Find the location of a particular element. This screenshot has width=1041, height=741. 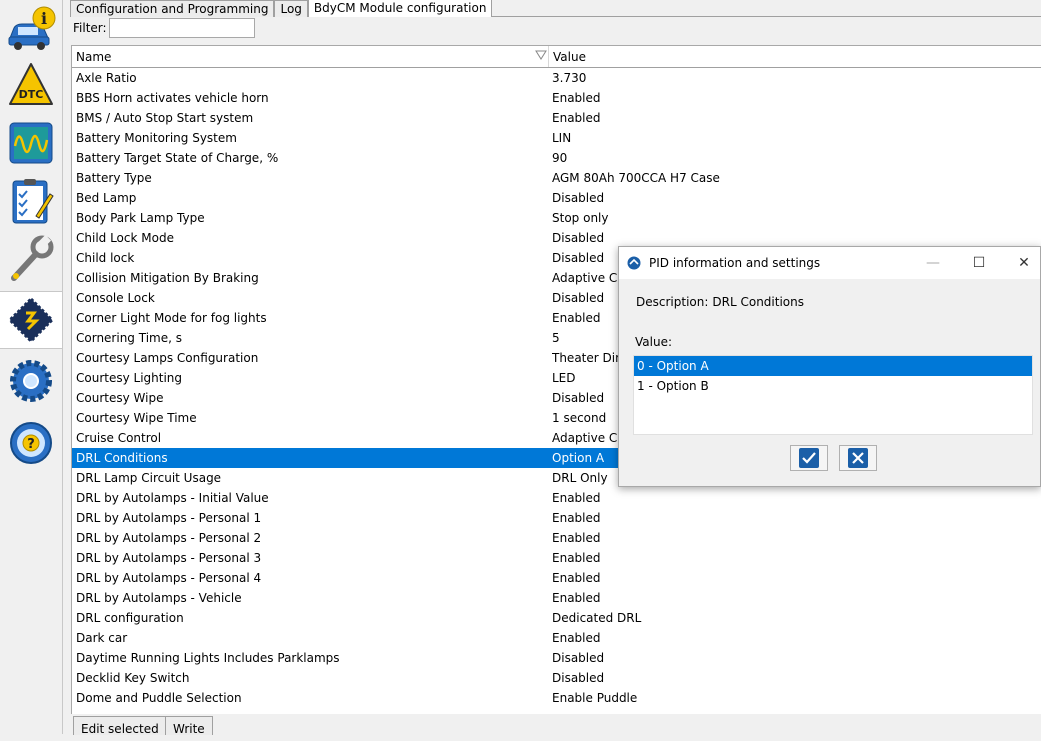

wrench-icon is located at coordinates (31, 259).